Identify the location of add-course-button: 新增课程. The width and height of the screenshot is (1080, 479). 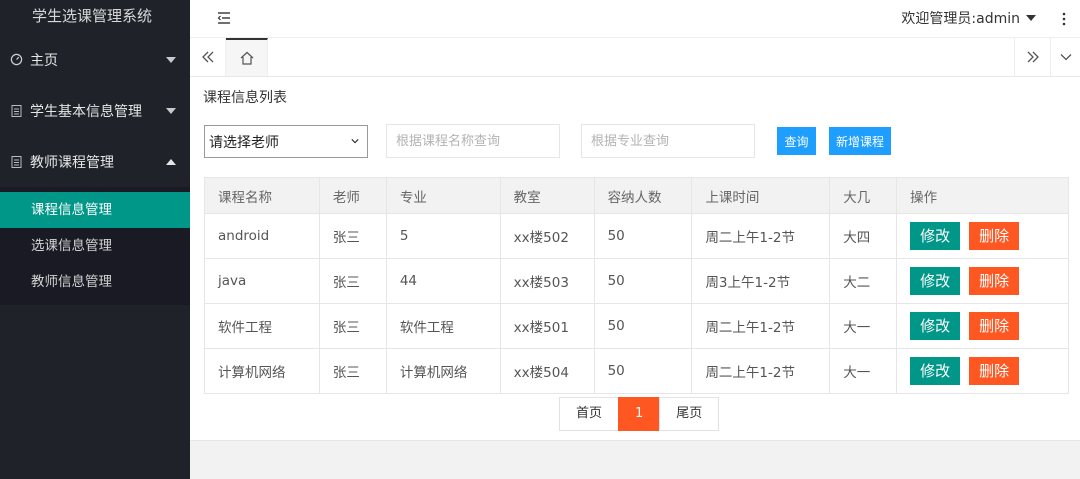
(860, 141).